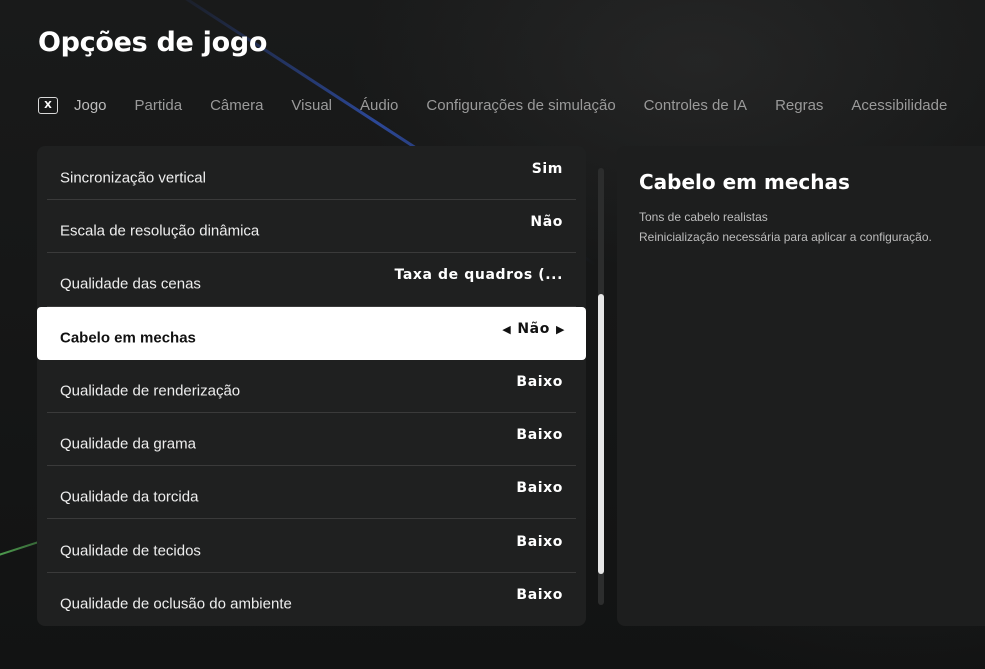 Image resolution: width=985 pixels, height=669 pixels. I want to click on setting-row-grass-quality: Qualidade da grama Baixo, so click(311, 440).